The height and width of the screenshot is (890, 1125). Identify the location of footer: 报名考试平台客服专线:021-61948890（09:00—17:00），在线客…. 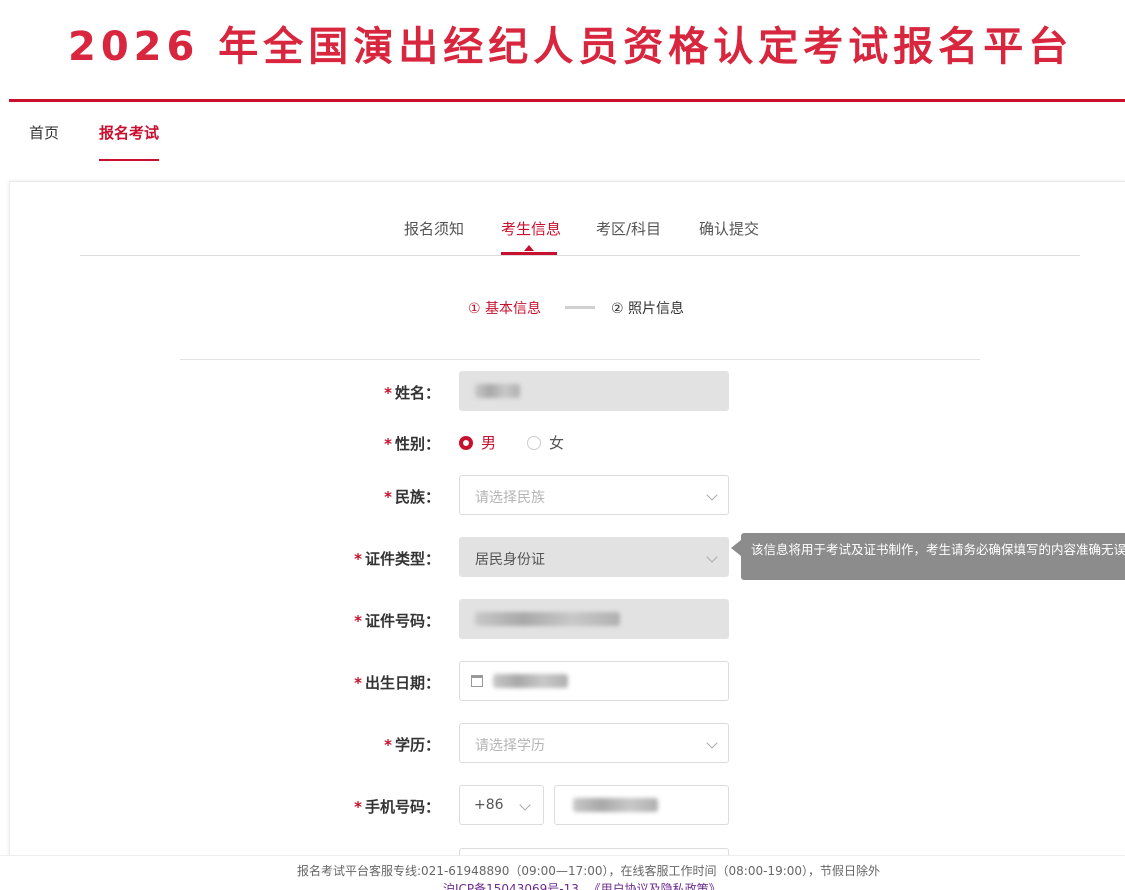
(562, 872).